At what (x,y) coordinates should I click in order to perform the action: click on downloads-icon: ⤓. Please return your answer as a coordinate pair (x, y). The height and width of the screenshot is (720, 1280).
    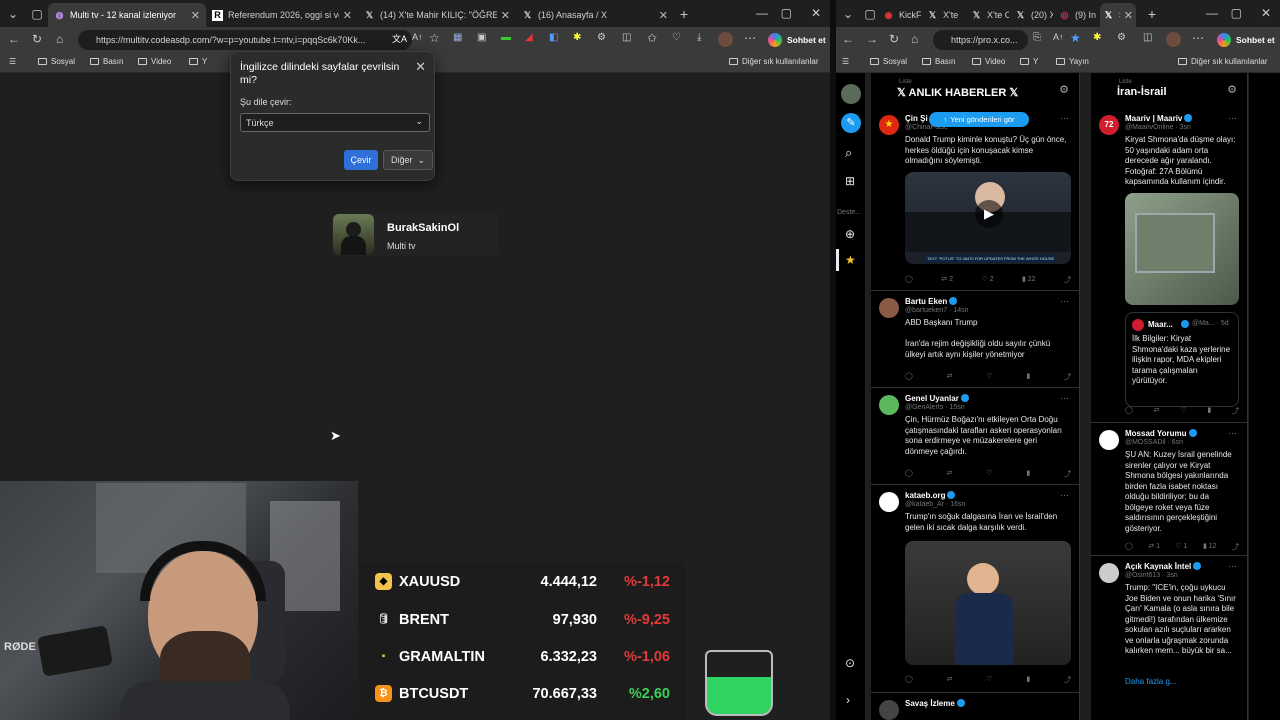
    Looking at the image, I should click on (699, 37).